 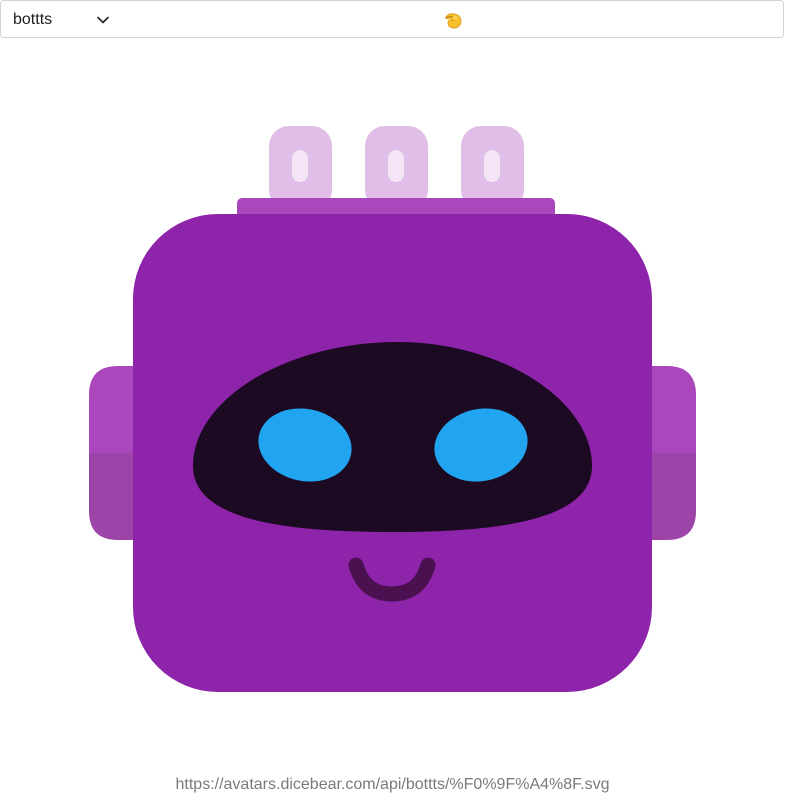 I want to click on right-ear, so click(x=673, y=453).